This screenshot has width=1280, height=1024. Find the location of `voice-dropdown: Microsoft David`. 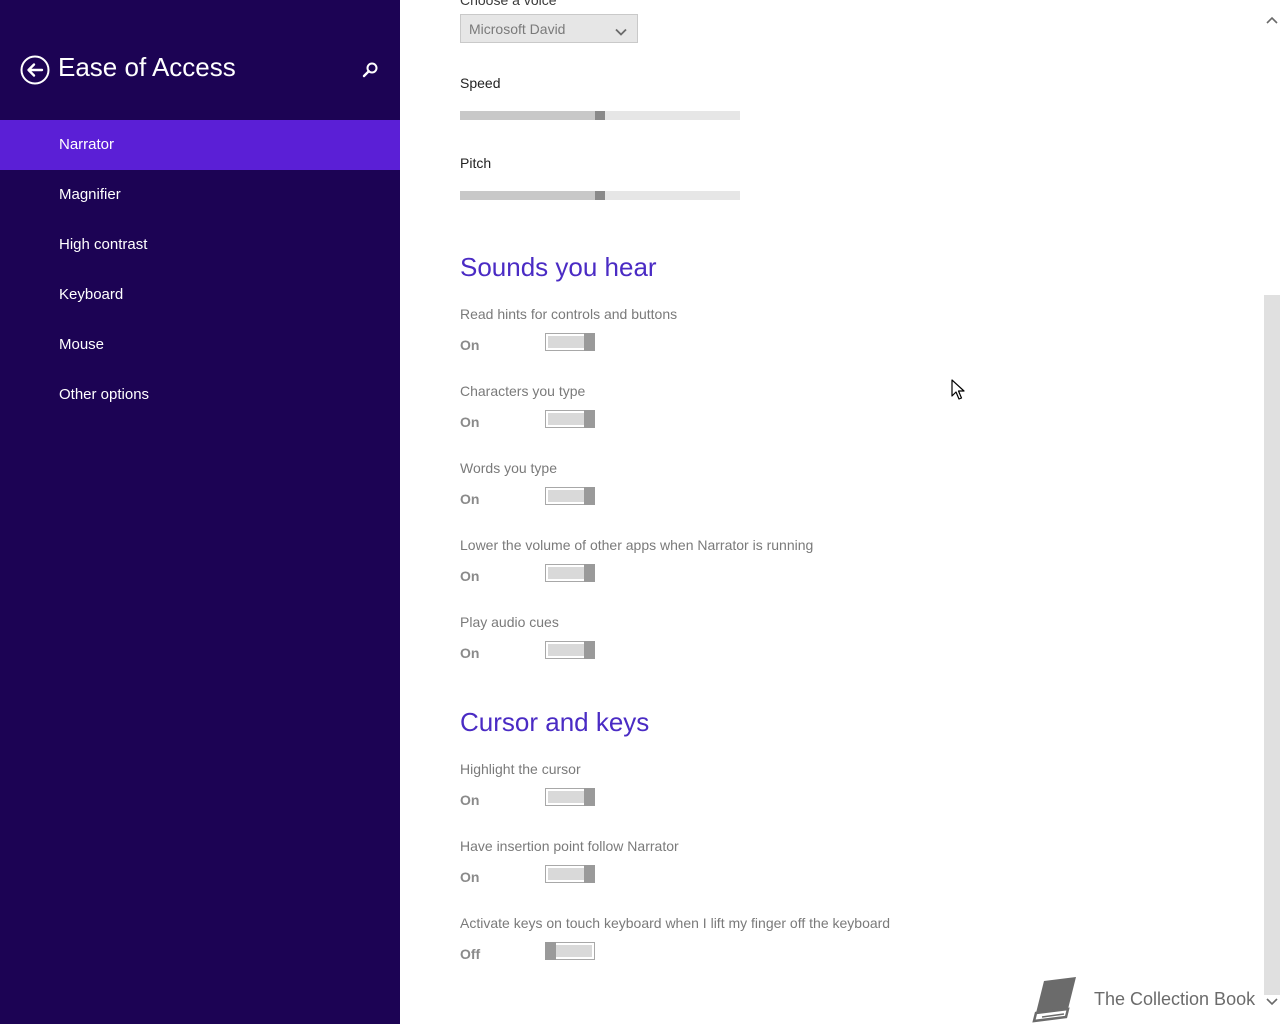

voice-dropdown: Microsoft David is located at coordinates (549, 28).